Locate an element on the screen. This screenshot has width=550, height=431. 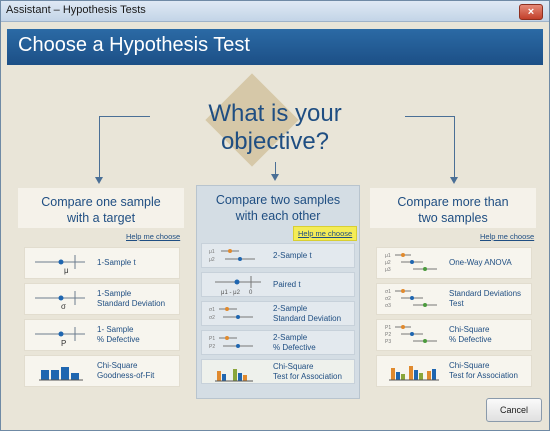
card-chi-square-pct-defective: P1 P2 P3 Chi-Square % Defective is located at coordinates (454, 335).